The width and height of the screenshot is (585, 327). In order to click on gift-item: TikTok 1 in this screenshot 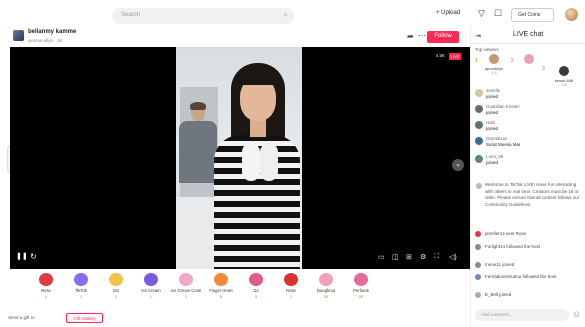, I will do `click(81, 292)`.